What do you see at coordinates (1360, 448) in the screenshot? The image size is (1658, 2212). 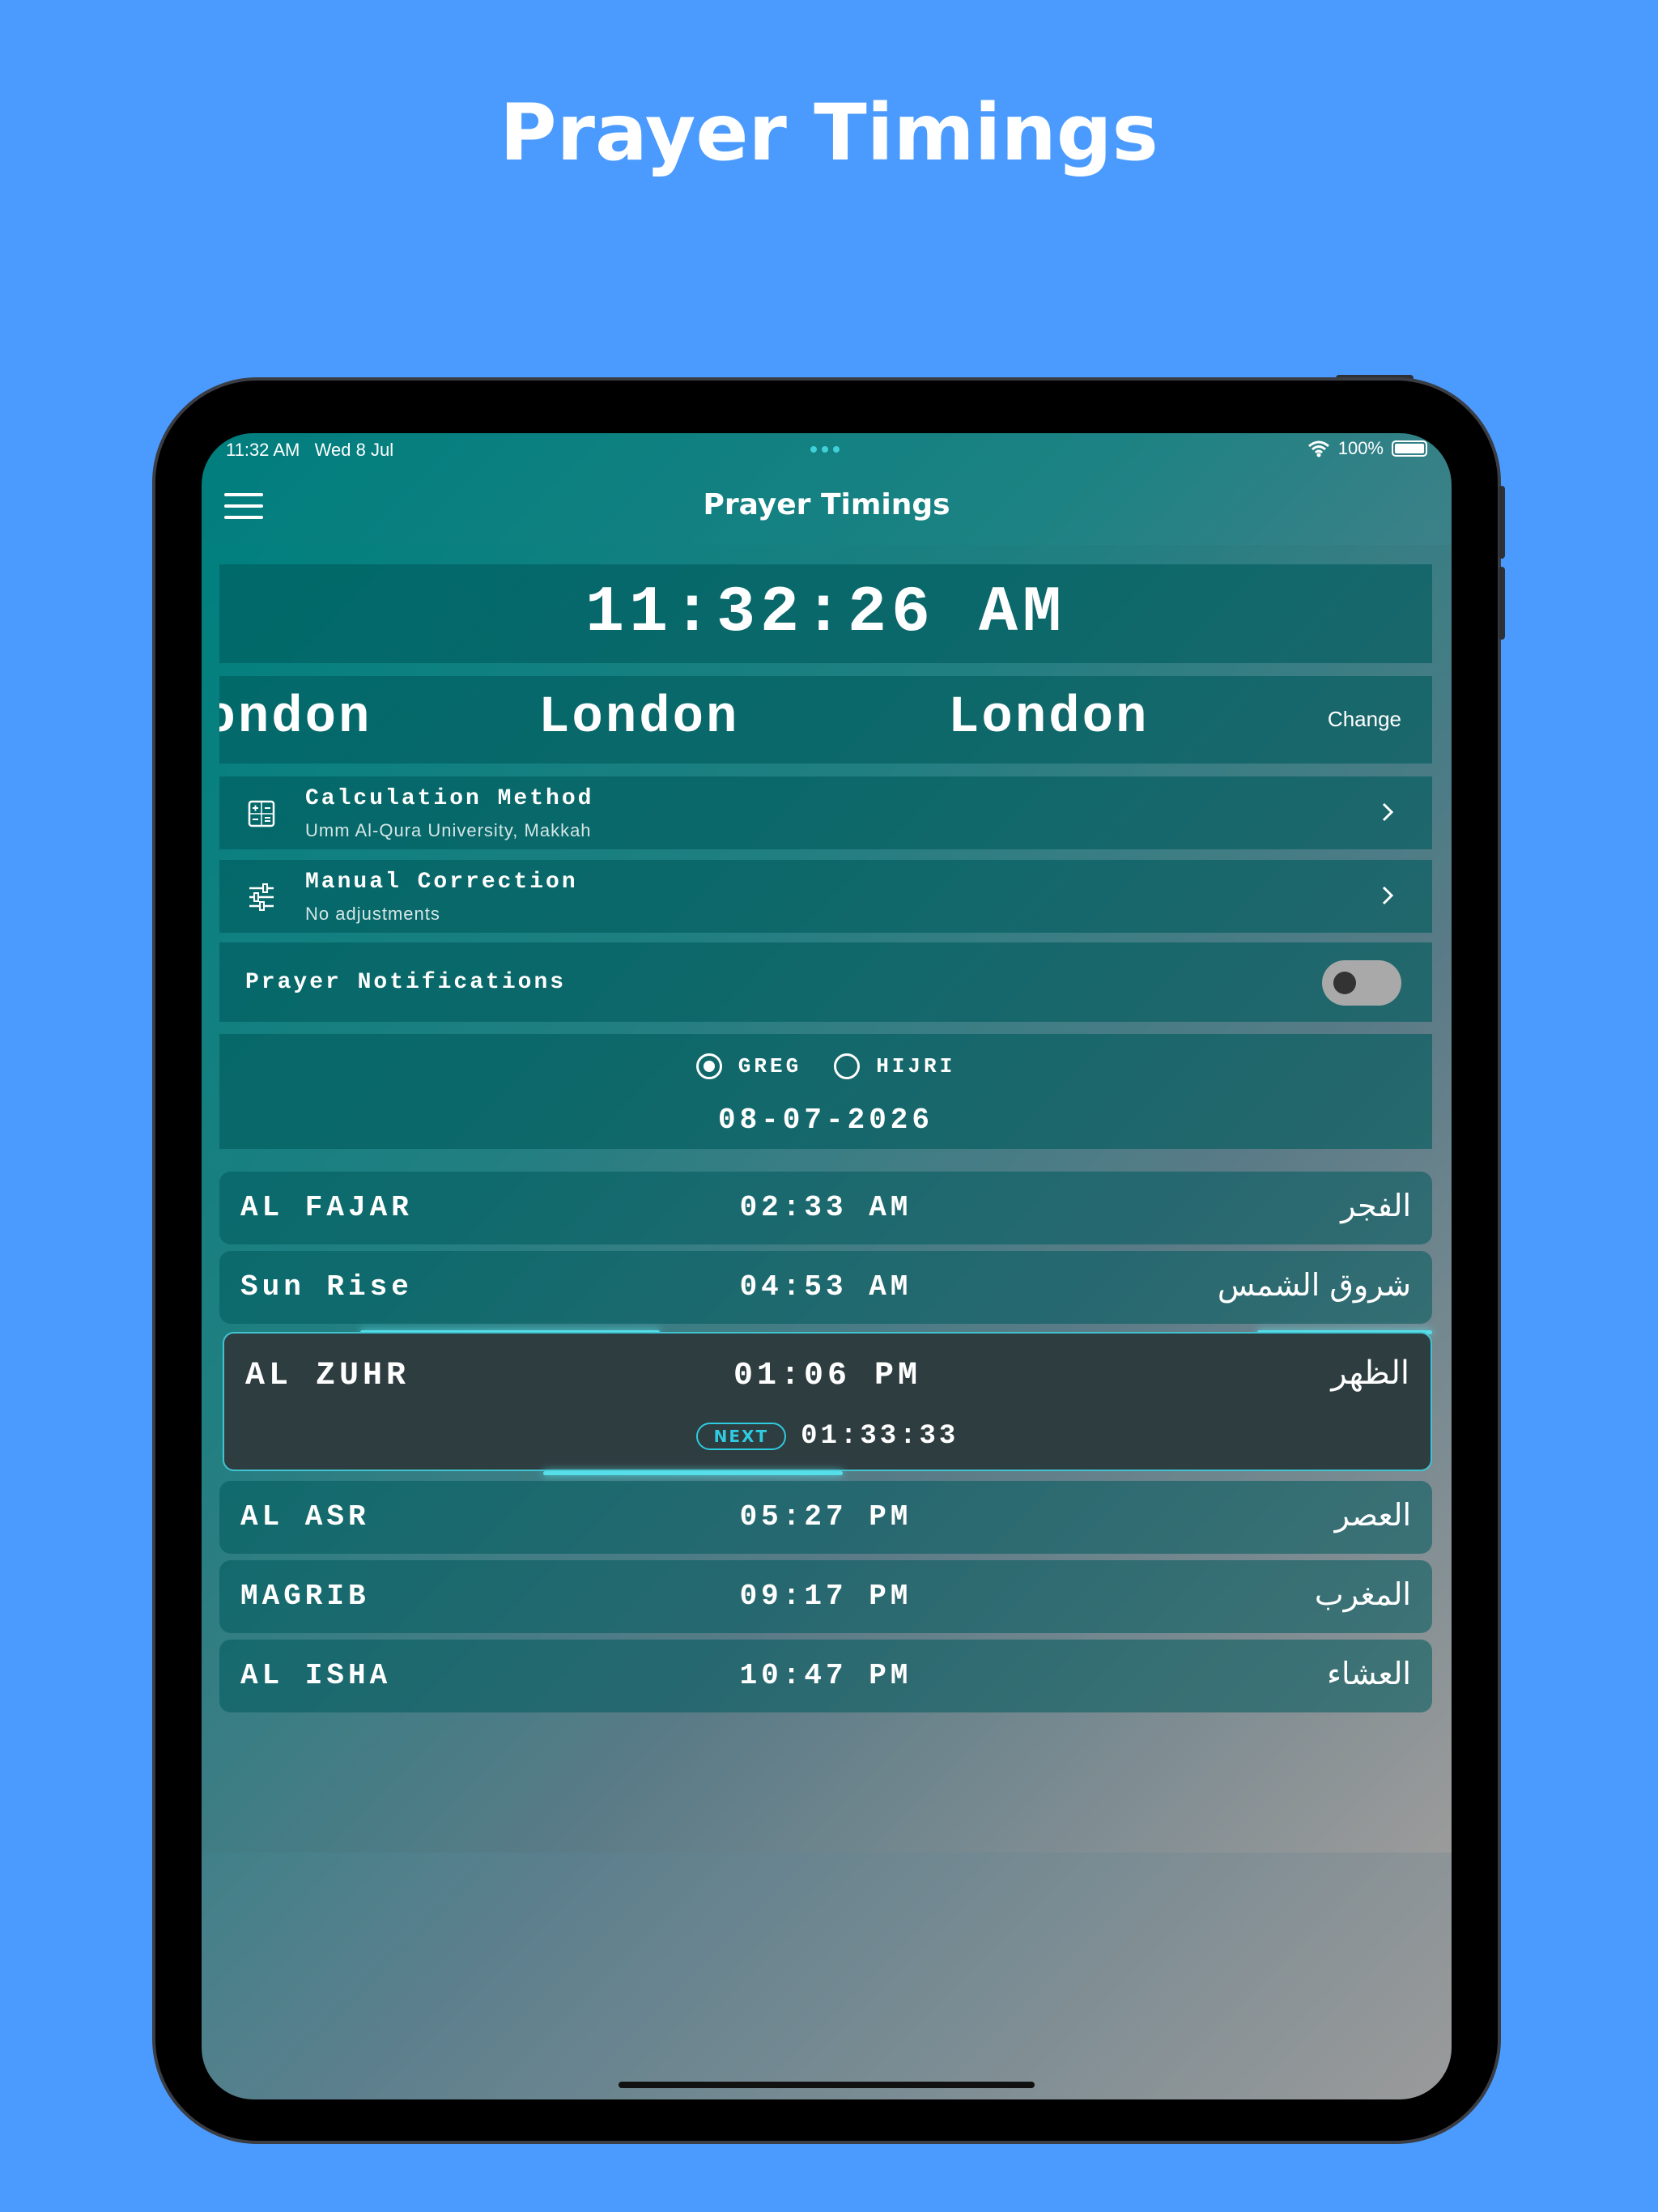 I see `battery-percent: 100%` at bounding box center [1360, 448].